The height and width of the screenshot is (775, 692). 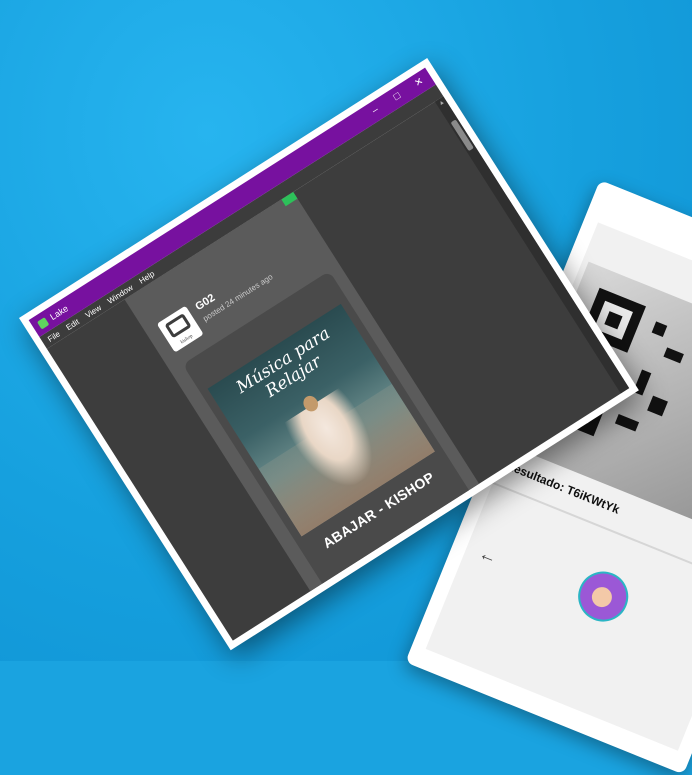 I want to click on app-icon, so click(x=43, y=323).